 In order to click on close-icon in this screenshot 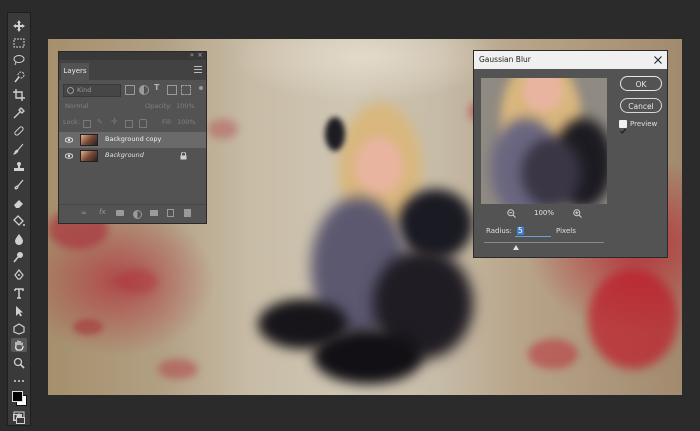, I will do `click(658, 60)`.